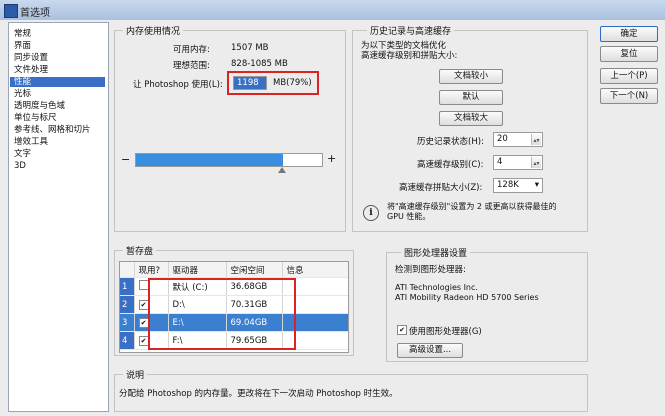 The height and width of the screenshot is (416, 665). What do you see at coordinates (52, 130) in the screenshot?
I see `sidebar-item-guides: 参考线、网格和切片` at bounding box center [52, 130].